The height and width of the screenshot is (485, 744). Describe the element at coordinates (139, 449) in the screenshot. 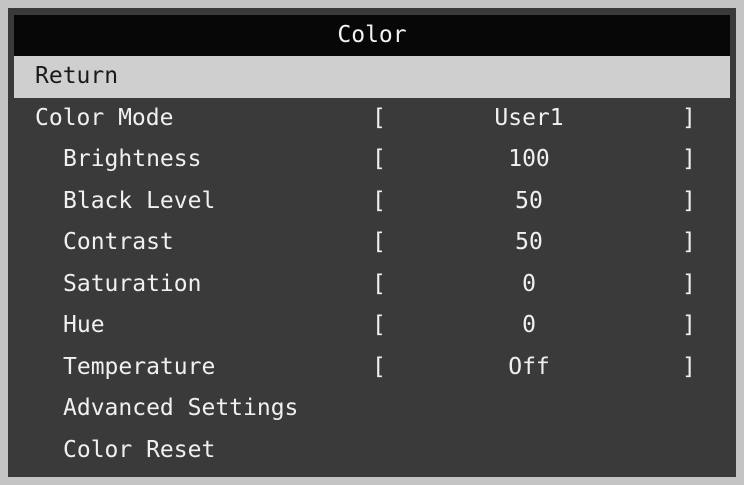

I see `menu-item-label: Color Reset` at that location.